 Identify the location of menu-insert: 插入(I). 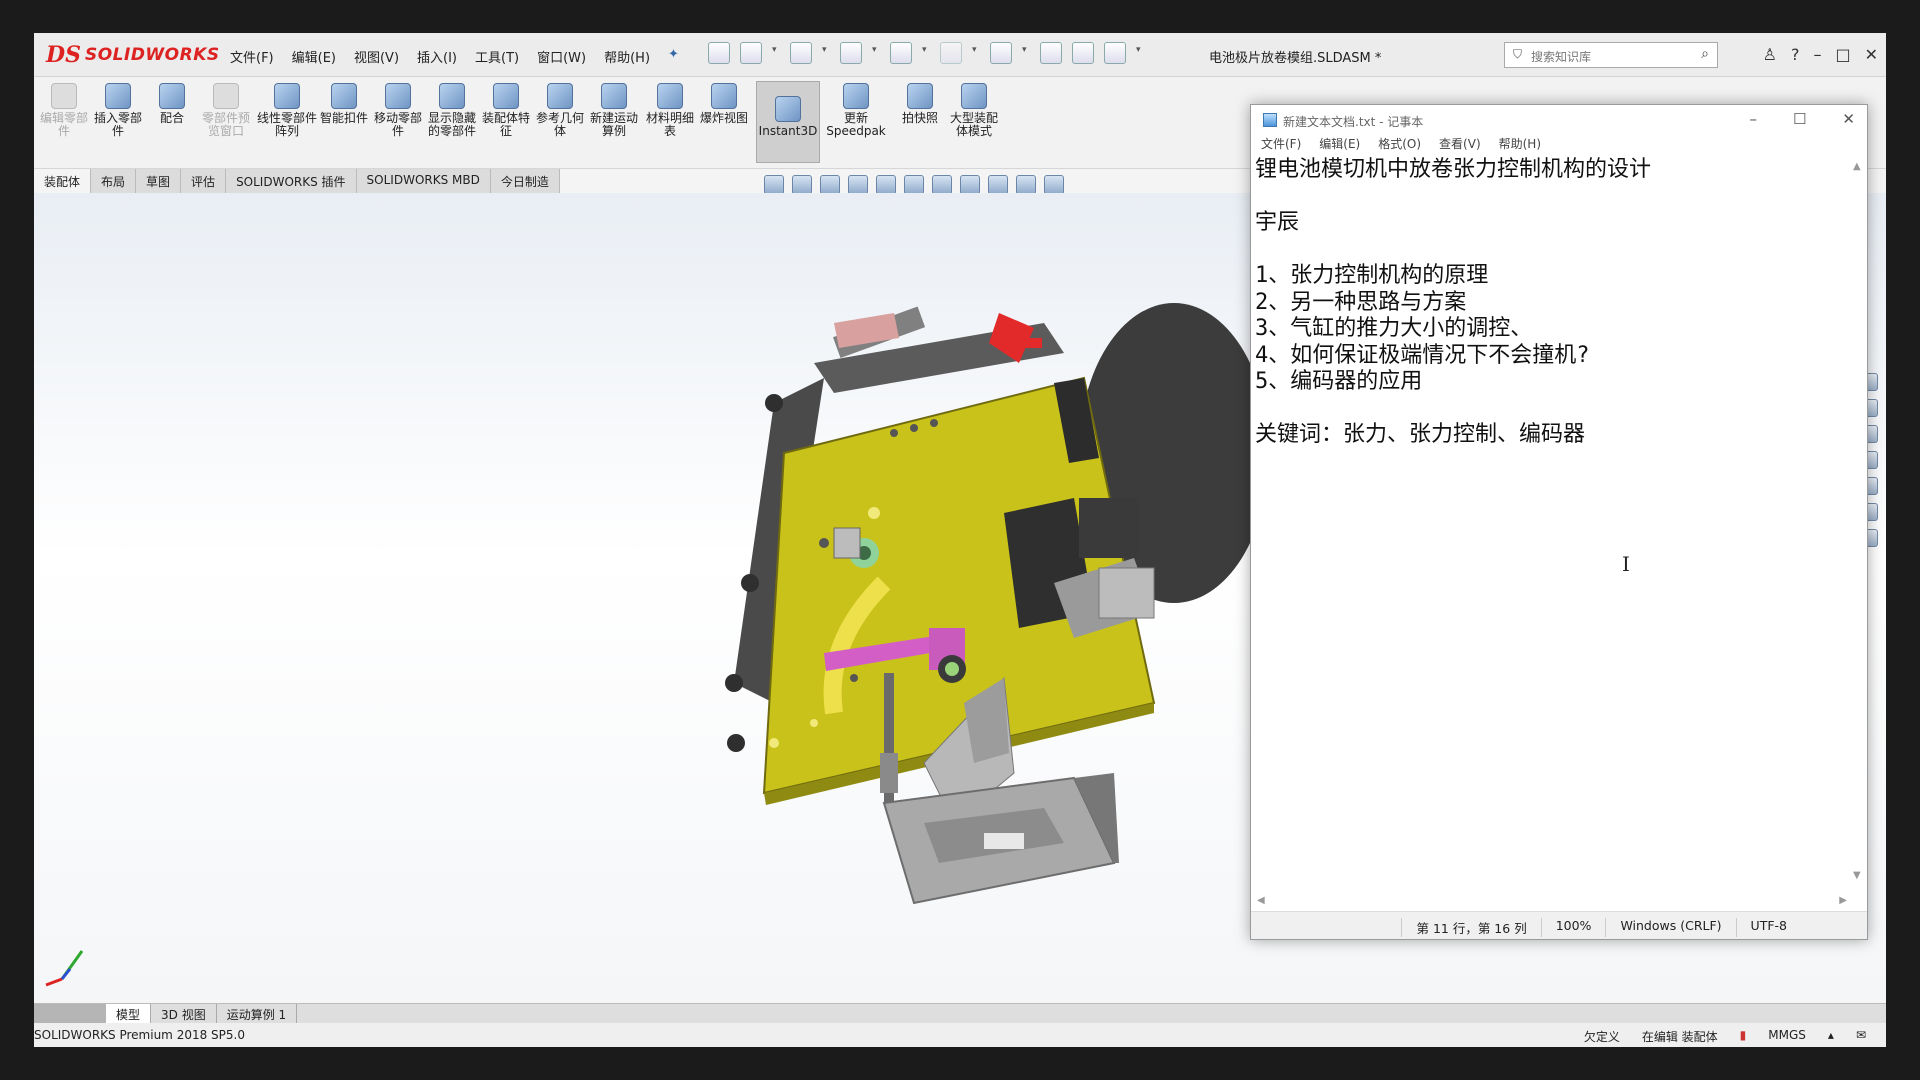
(437, 56).